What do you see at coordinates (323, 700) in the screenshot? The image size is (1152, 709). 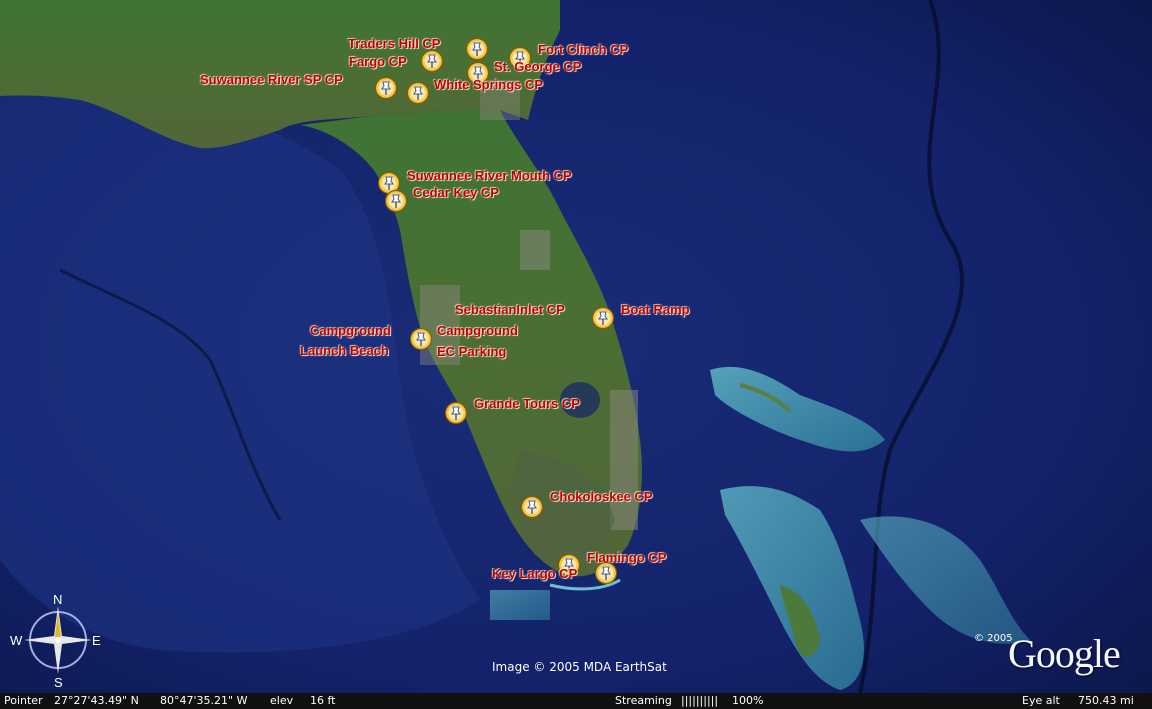 I see `elevation-value: 16 ft` at bounding box center [323, 700].